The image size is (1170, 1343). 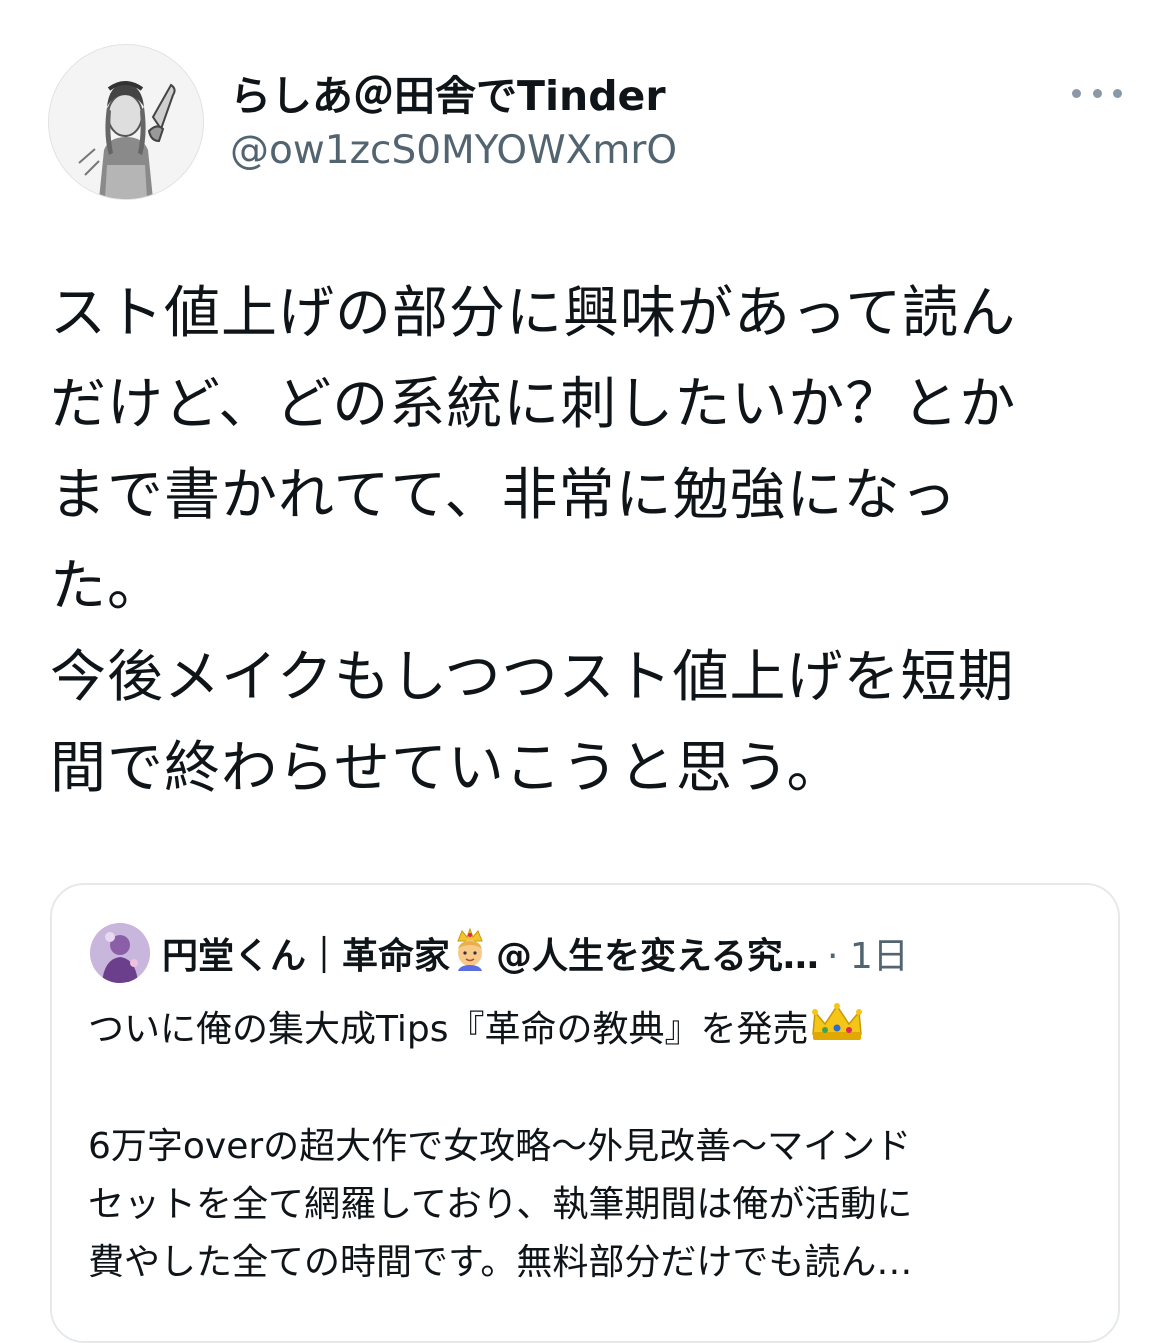 I want to click on quoted-body-line: 6万字overの超大作で女攻略〜外見改善〜マインド, so click(x=500, y=1146).